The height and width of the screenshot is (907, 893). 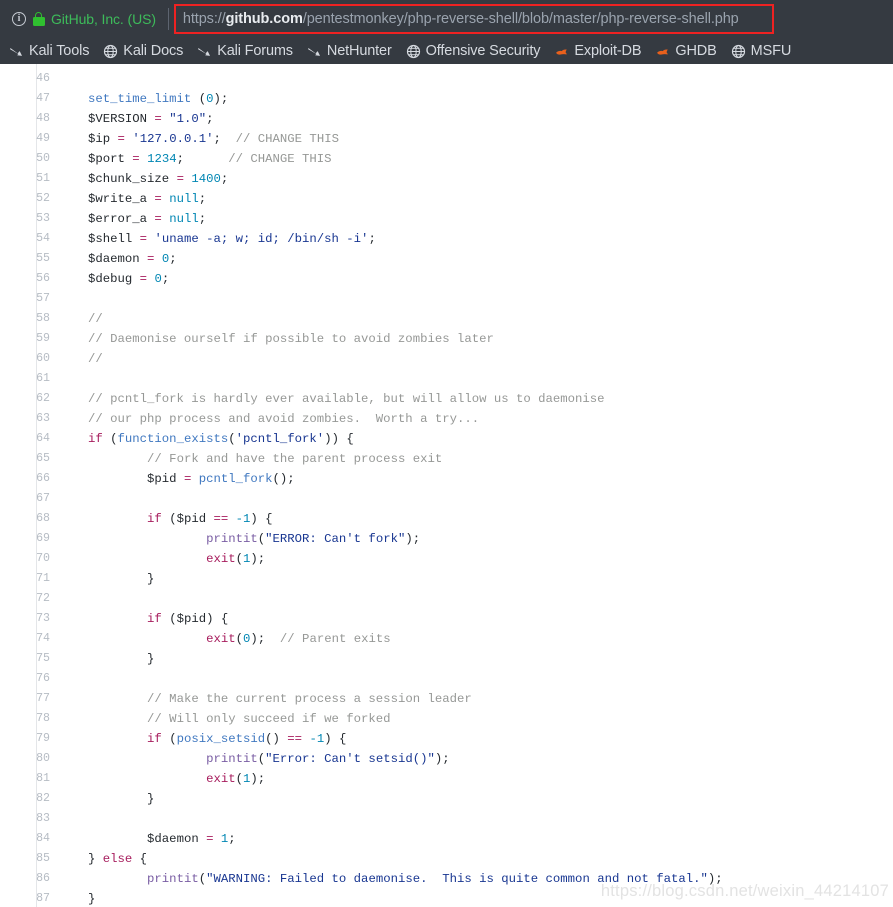 I want to click on line-number: 76, so click(x=31, y=679).